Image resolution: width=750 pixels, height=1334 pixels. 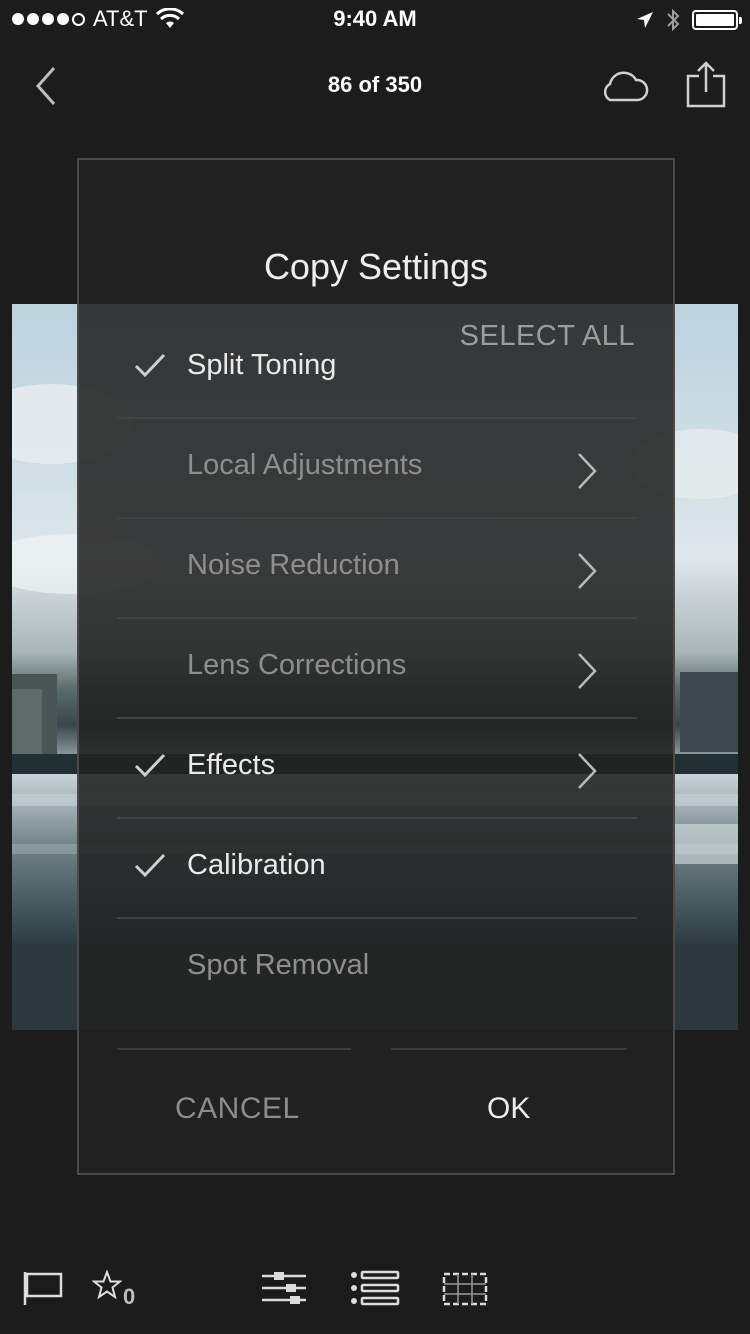 I want to click on list-icon, so click(x=375, y=1288).